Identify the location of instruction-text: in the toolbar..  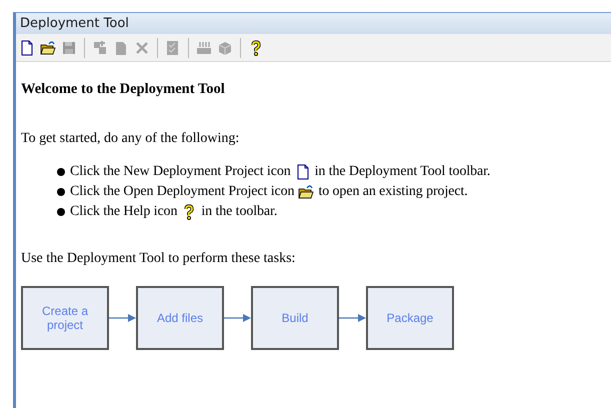
(239, 212).